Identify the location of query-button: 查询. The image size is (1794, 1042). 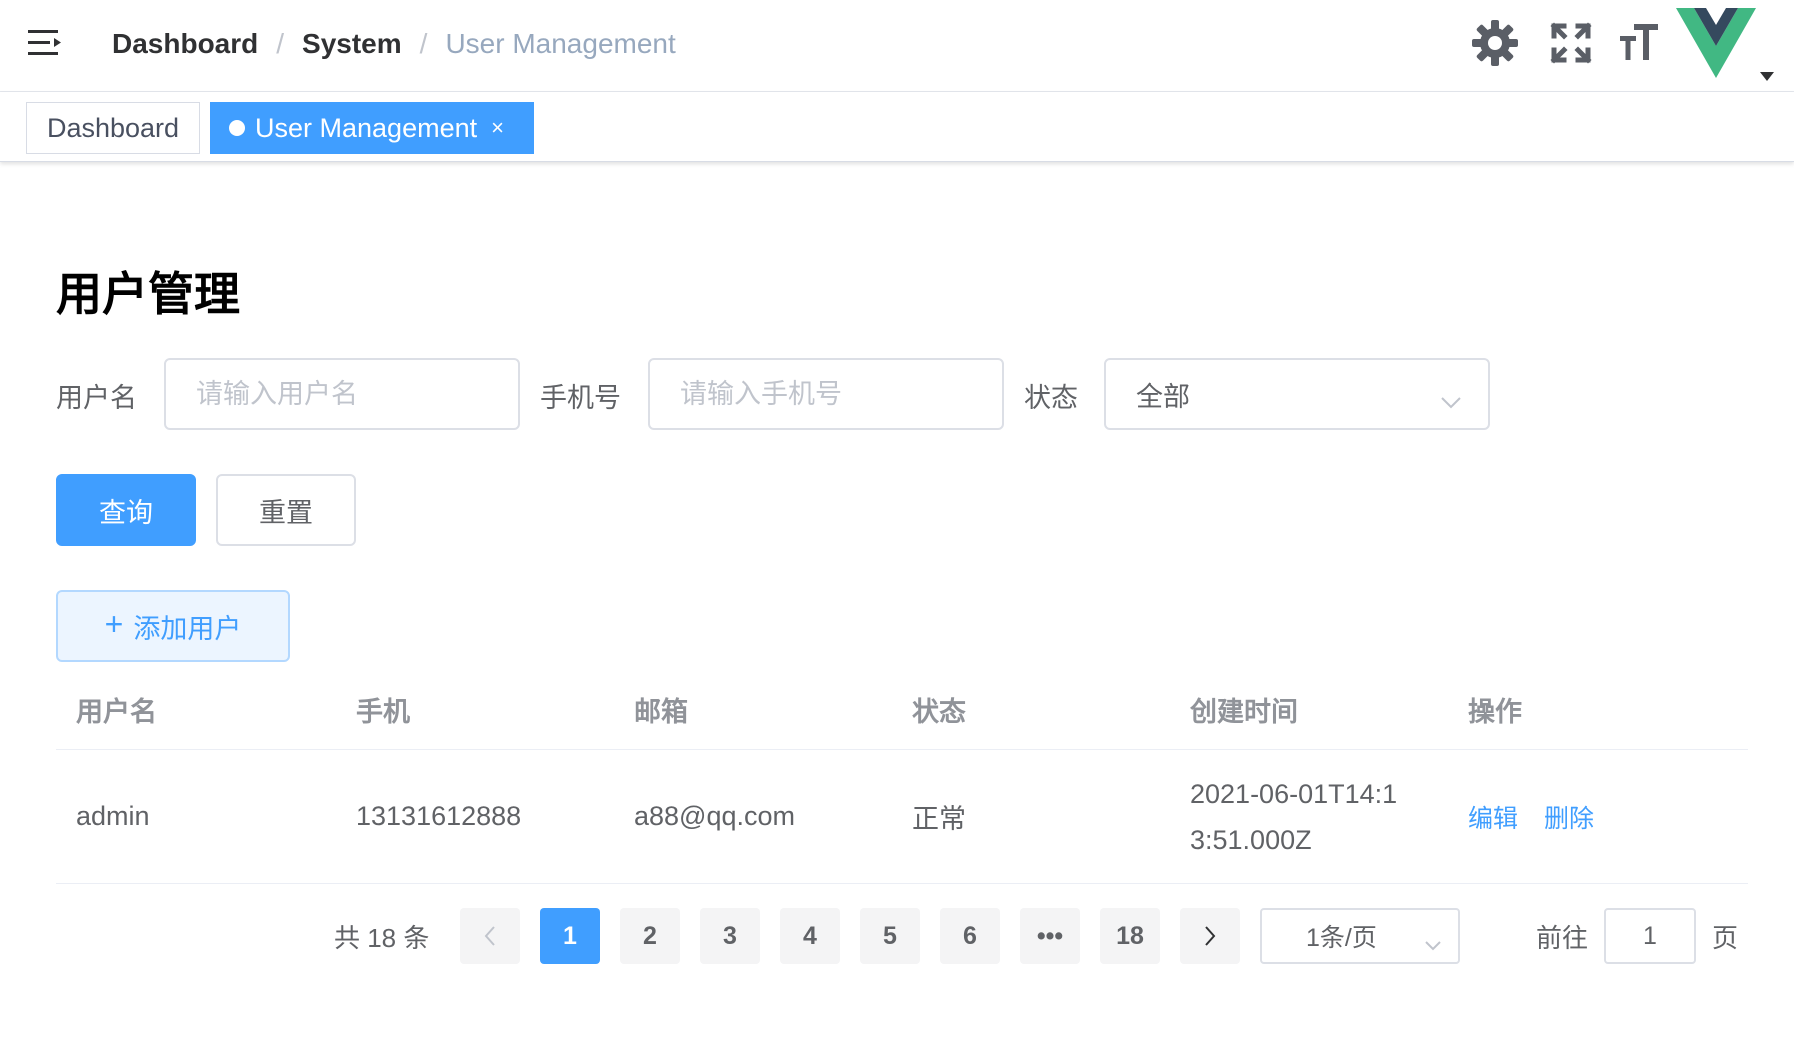
(126, 510).